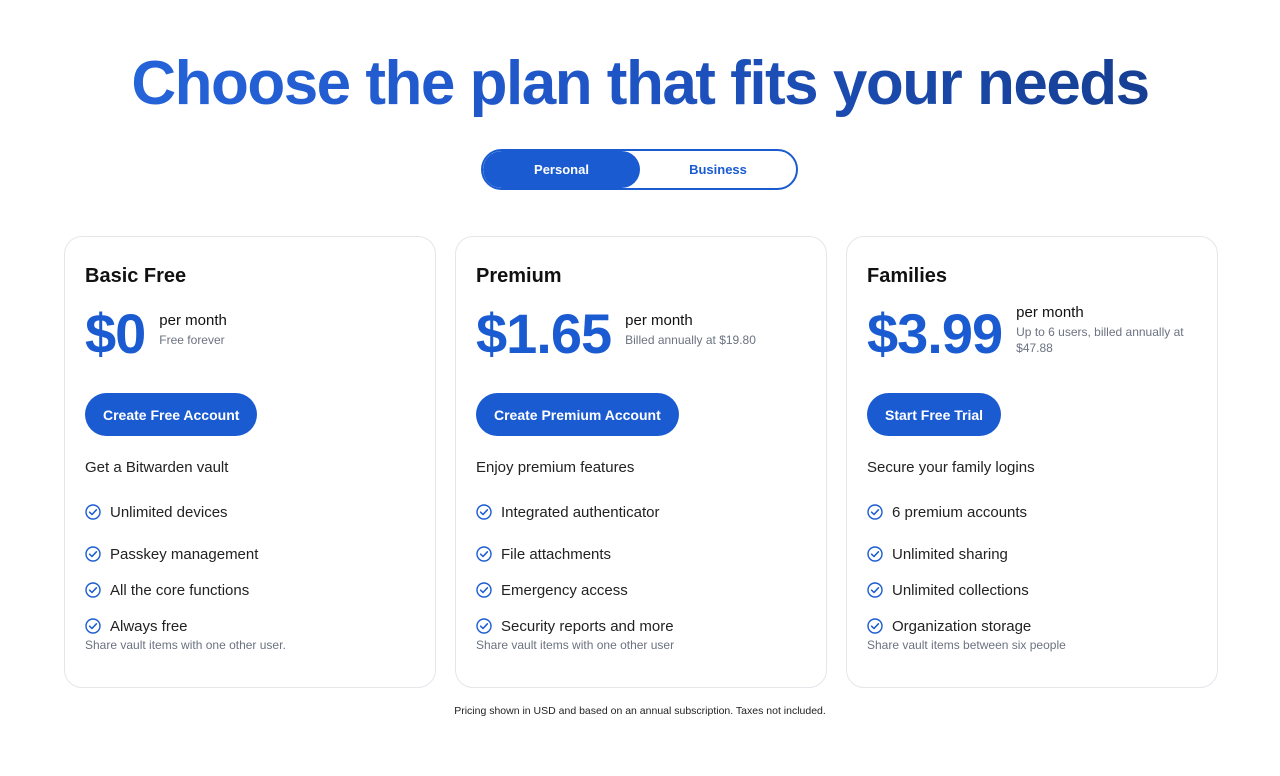  What do you see at coordinates (555, 467) in the screenshot?
I see `plan-tagline: Enjoy premium features` at bounding box center [555, 467].